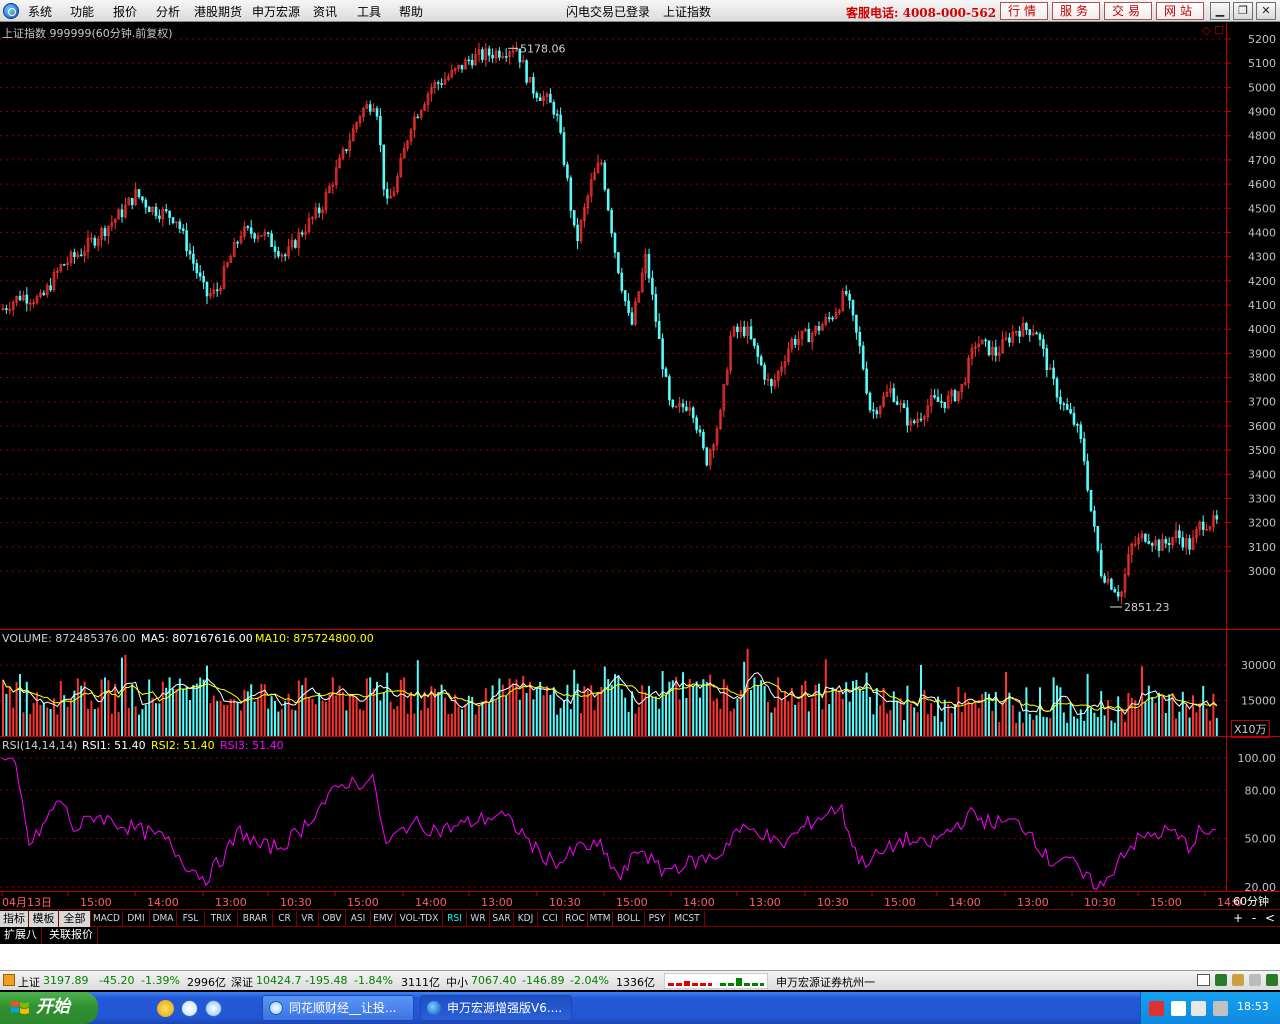 The height and width of the screenshot is (1024, 1280). I want to click on menu-function: 功能, so click(82, 11).